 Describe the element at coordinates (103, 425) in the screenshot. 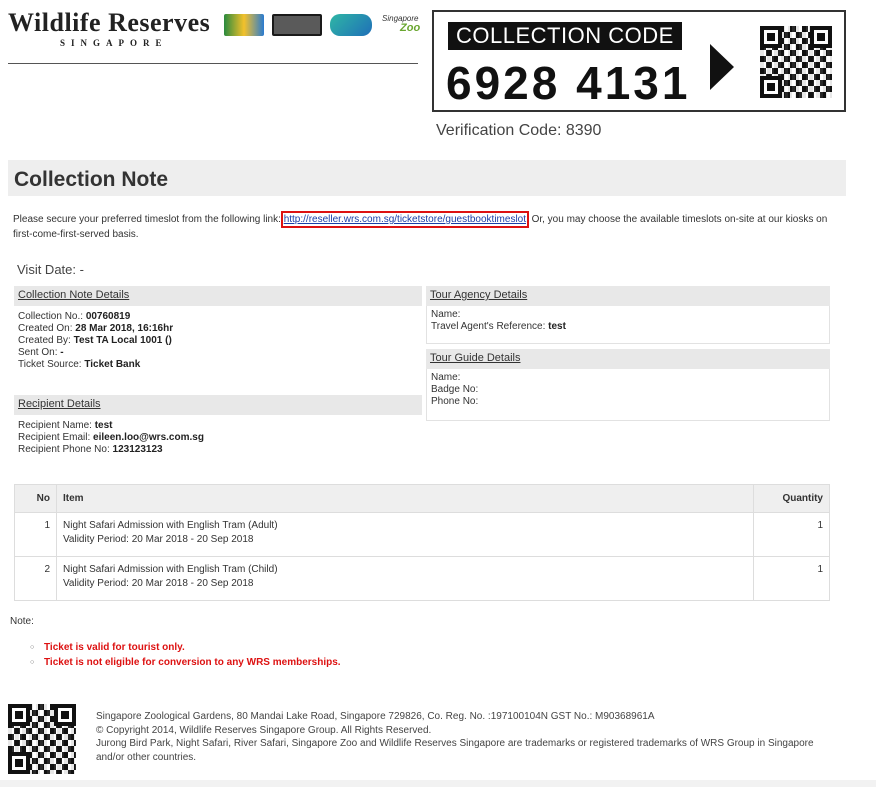

I see `recipient-name: test` at that location.